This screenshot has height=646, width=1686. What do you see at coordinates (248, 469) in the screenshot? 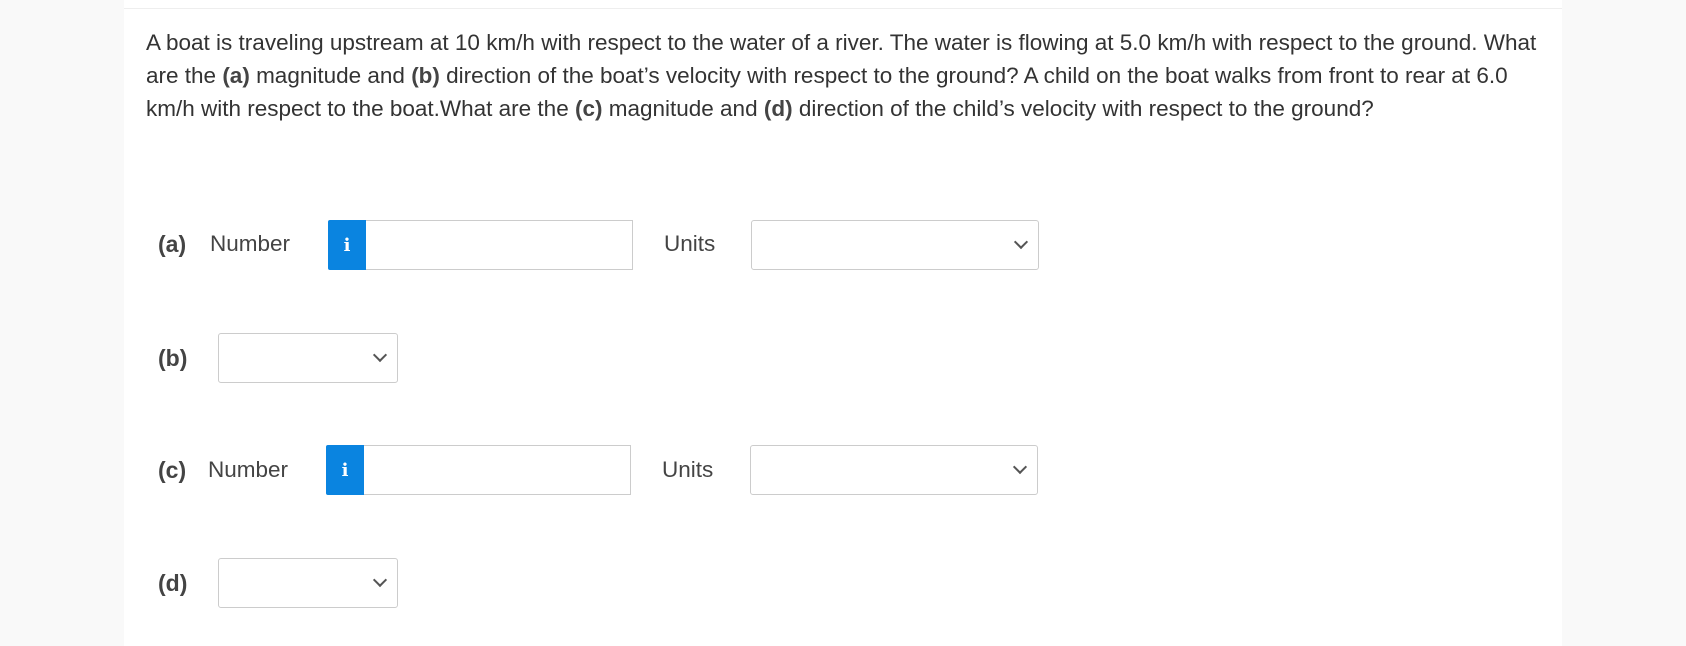
I see `part-c-number-label: Number` at bounding box center [248, 469].